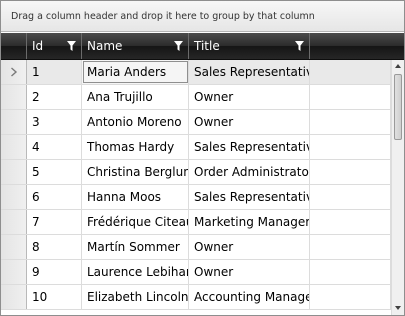 Image resolution: width=405 pixels, height=316 pixels. Describe the element at coordinates (135, 297) in the screenshot. I see `cell-name: Elizabeth Lincoln` at that location.